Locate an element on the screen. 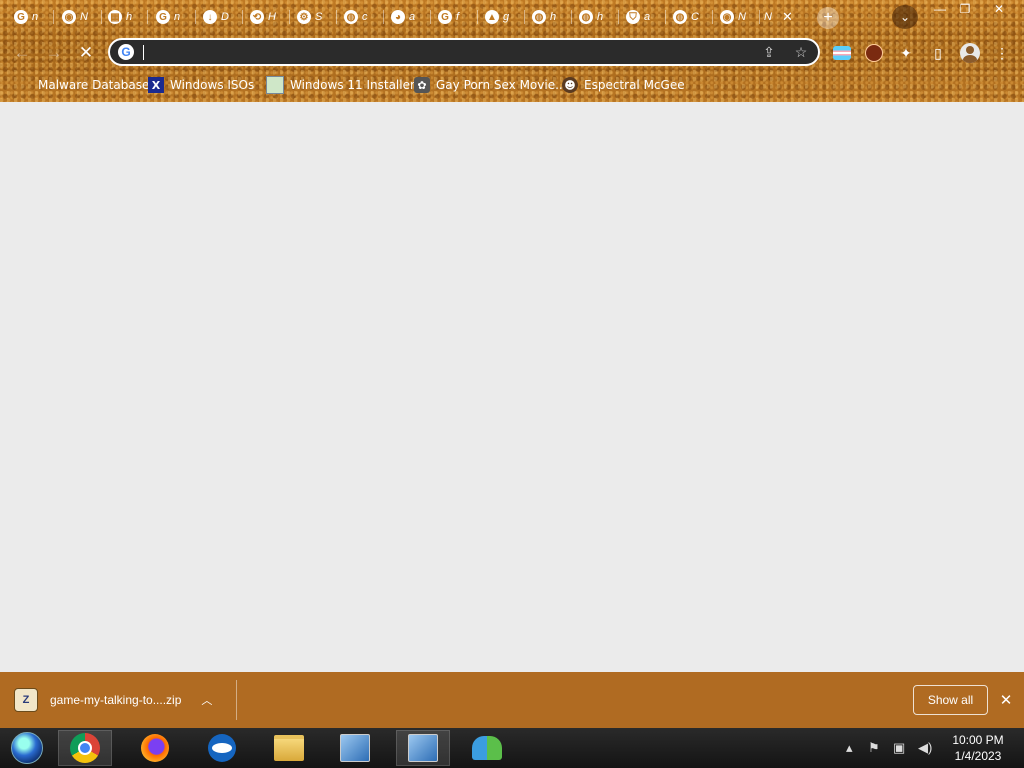 Image resolution: width=1024 pixels, height=768 pixels. bookmark-item: ☻ Espectral McGee is located at coordinates (623, 85).